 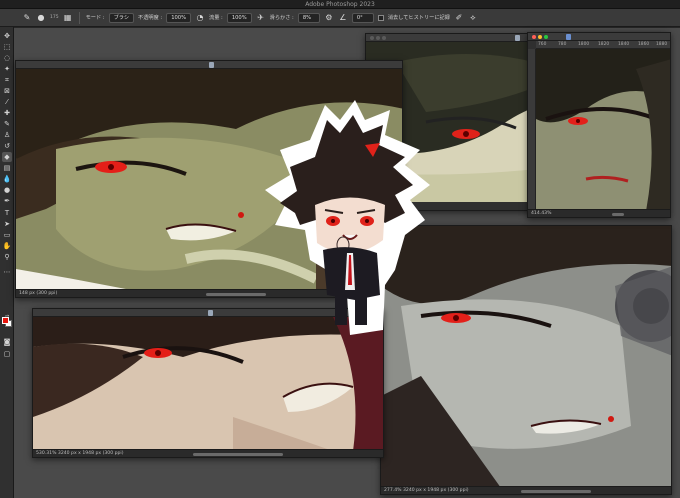 I want to click on pen-tool-icon: ✒, so click(x=7, y=201).